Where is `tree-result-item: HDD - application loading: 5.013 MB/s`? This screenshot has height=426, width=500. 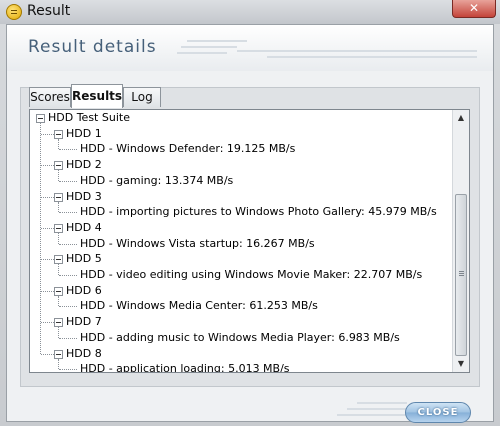
tree-result-item: HDD - application loading: 5.013 MB/s is located at coordinates (185, 367).